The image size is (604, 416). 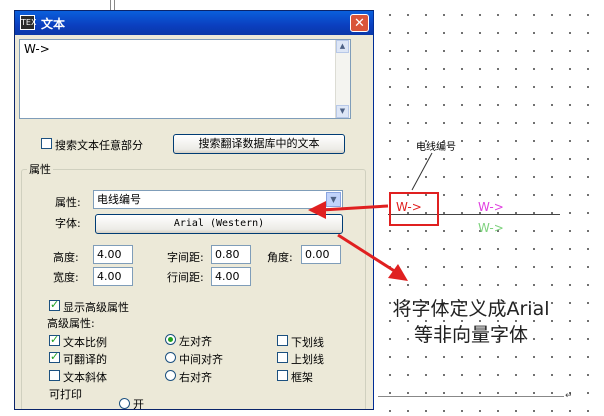 I want to click on callout-text: 将字体定义成Arial 等非向量字体, so click(x=471, y=322).